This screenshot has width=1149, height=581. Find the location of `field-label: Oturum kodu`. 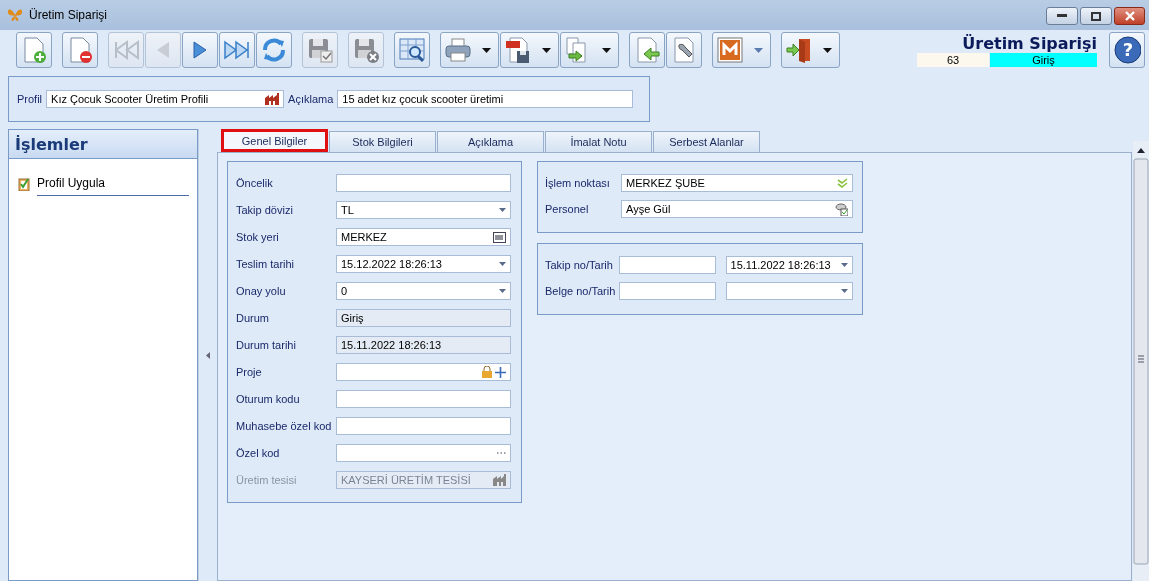

field-label: Oturum kodu is located at coordinates (268, 399).